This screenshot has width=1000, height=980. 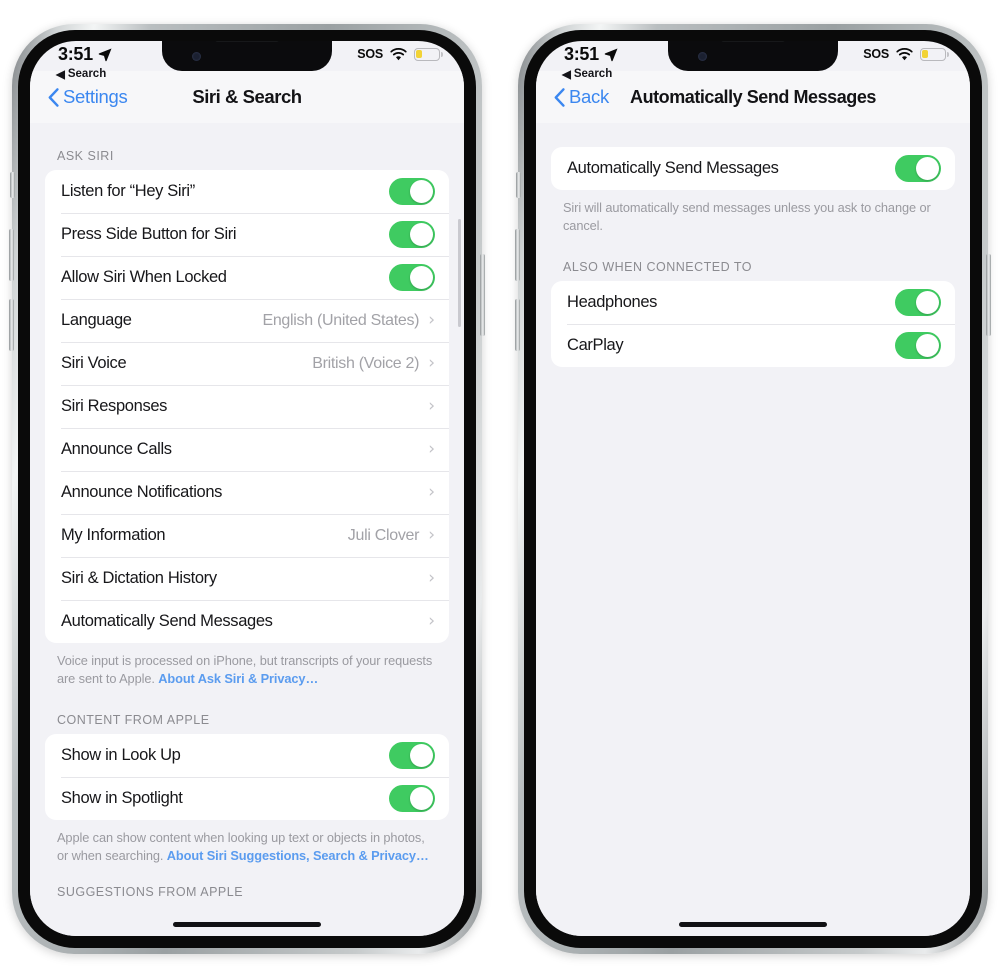 I want to click on row-label: Listen for “Hey Siri”, so click(x=128, y=191).